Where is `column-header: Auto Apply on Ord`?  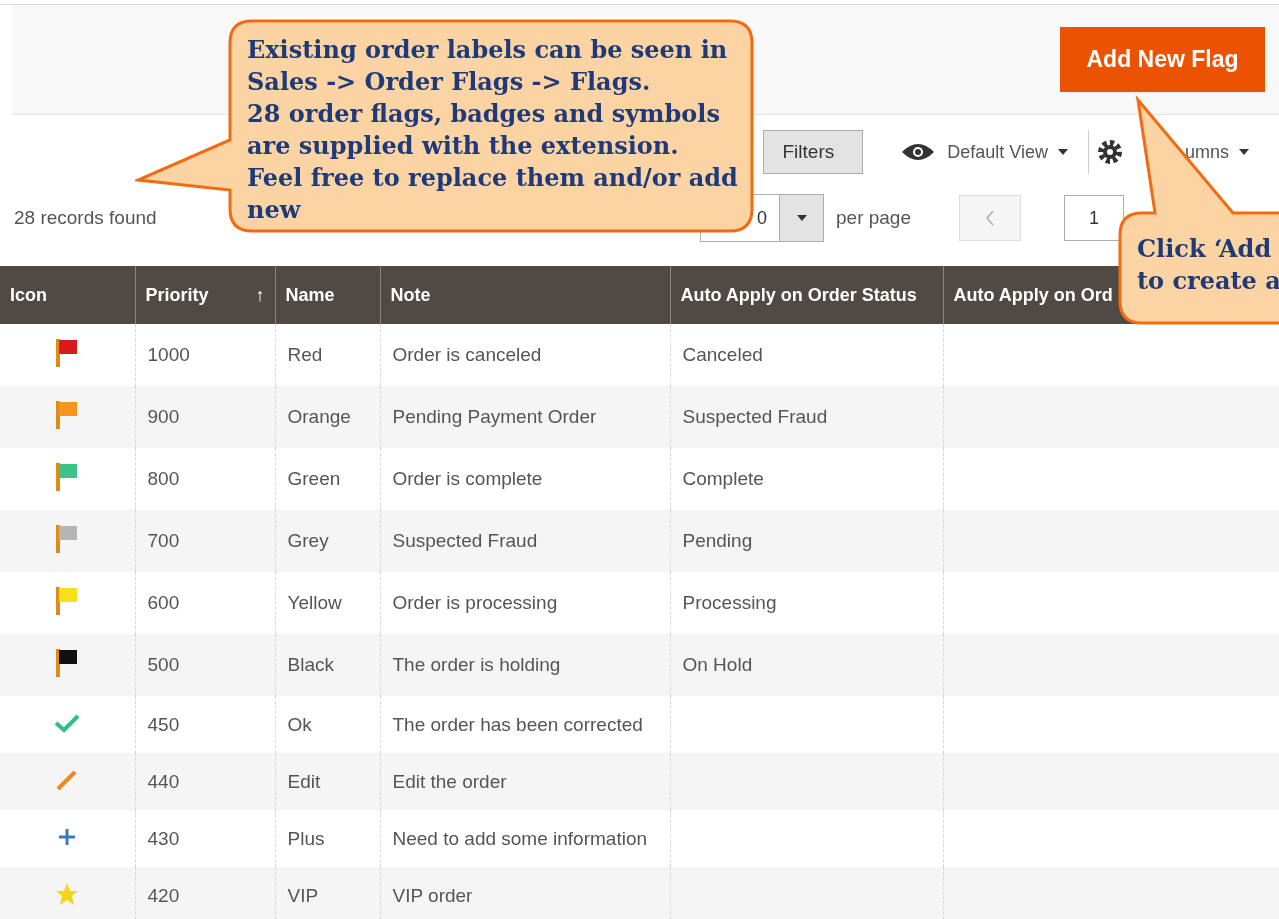 column-header: Auto Apply on Ord is located at coordinates (1033, 294).